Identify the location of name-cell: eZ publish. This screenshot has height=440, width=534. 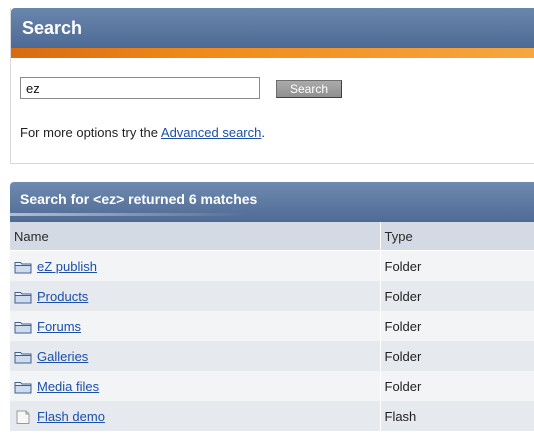
(195, 265).